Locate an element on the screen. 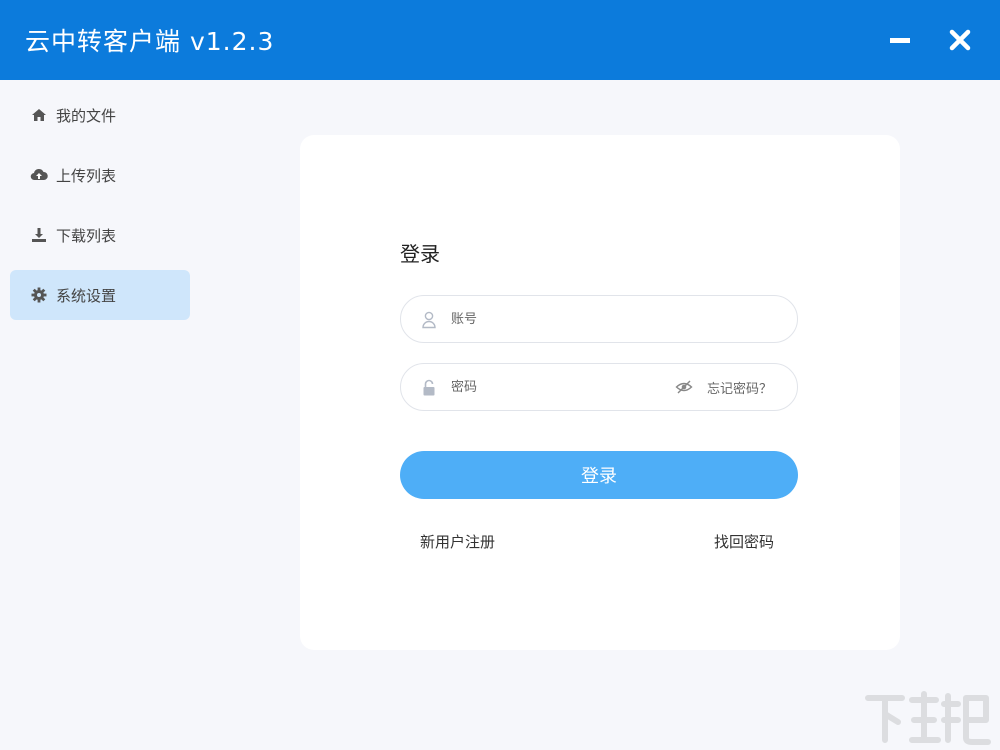 This screenshot has height=750, width=1000. forgot-password-link: 忘记密码？ is located at coordinates (739, 387).